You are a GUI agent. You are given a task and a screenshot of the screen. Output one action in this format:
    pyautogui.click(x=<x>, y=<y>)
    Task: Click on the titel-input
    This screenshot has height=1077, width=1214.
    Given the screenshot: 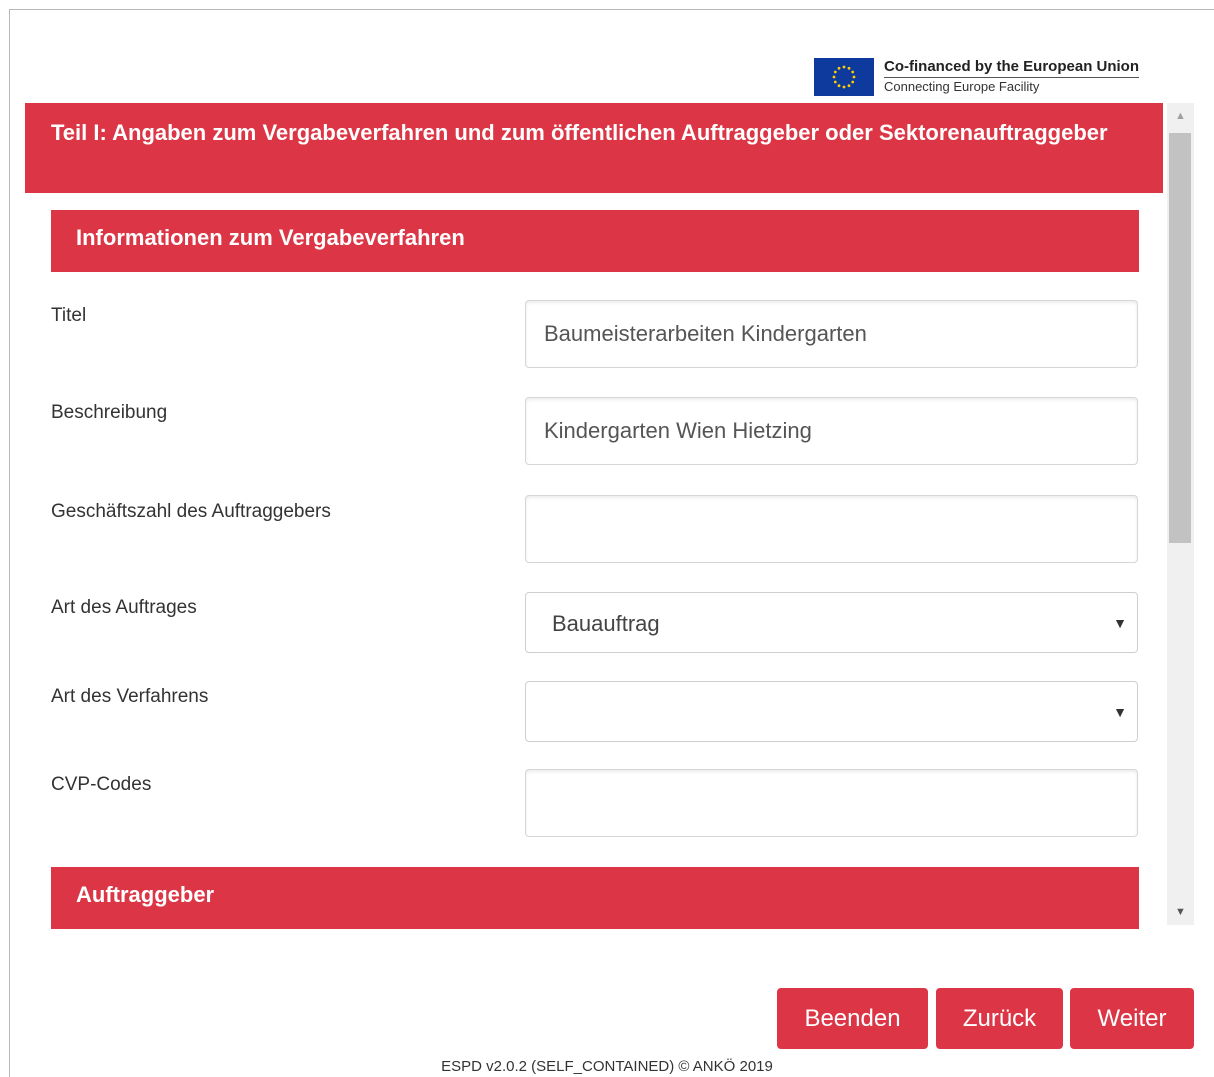 What is the action you would take?
    pyautogui.click(x=831, y=334)
    